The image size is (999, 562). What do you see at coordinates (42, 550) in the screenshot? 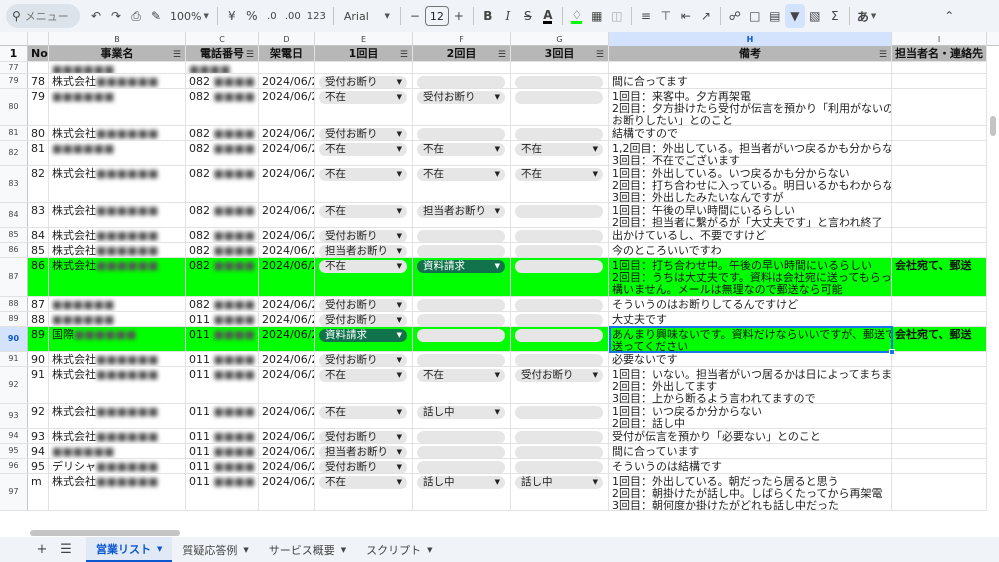
I see `add-sheet-icon: +` at bounding box center [42, 550].